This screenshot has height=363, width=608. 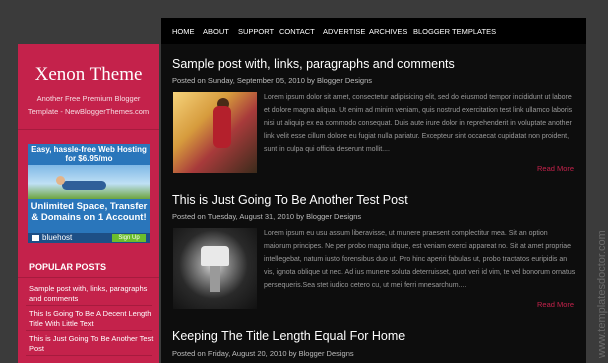 What do you see at coordinates (57, 237) in the screenshot?
I see `ad-brand: bluehost` at bounding box center [57, 237].